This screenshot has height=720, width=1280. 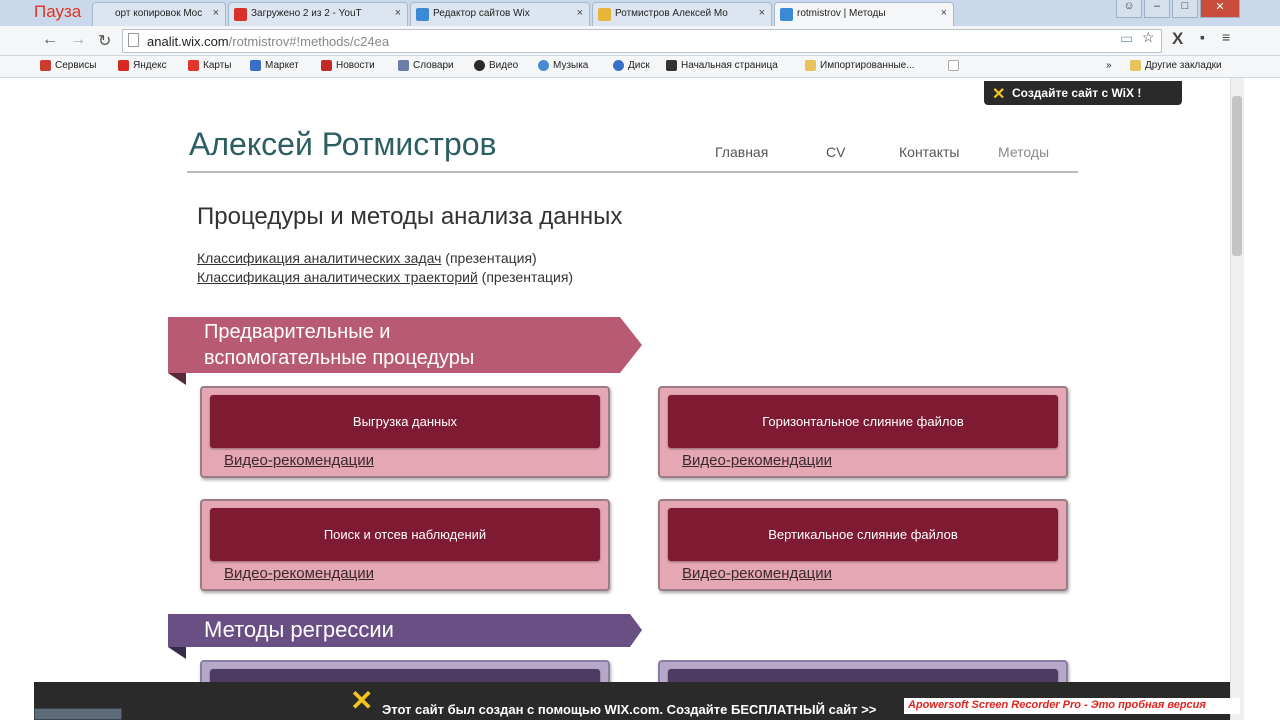 What do you see at coordinates (863, 421) in the screenshot?
I see `method-button: Горизонтальное слияние файлов` at bounding box center [863, 421].